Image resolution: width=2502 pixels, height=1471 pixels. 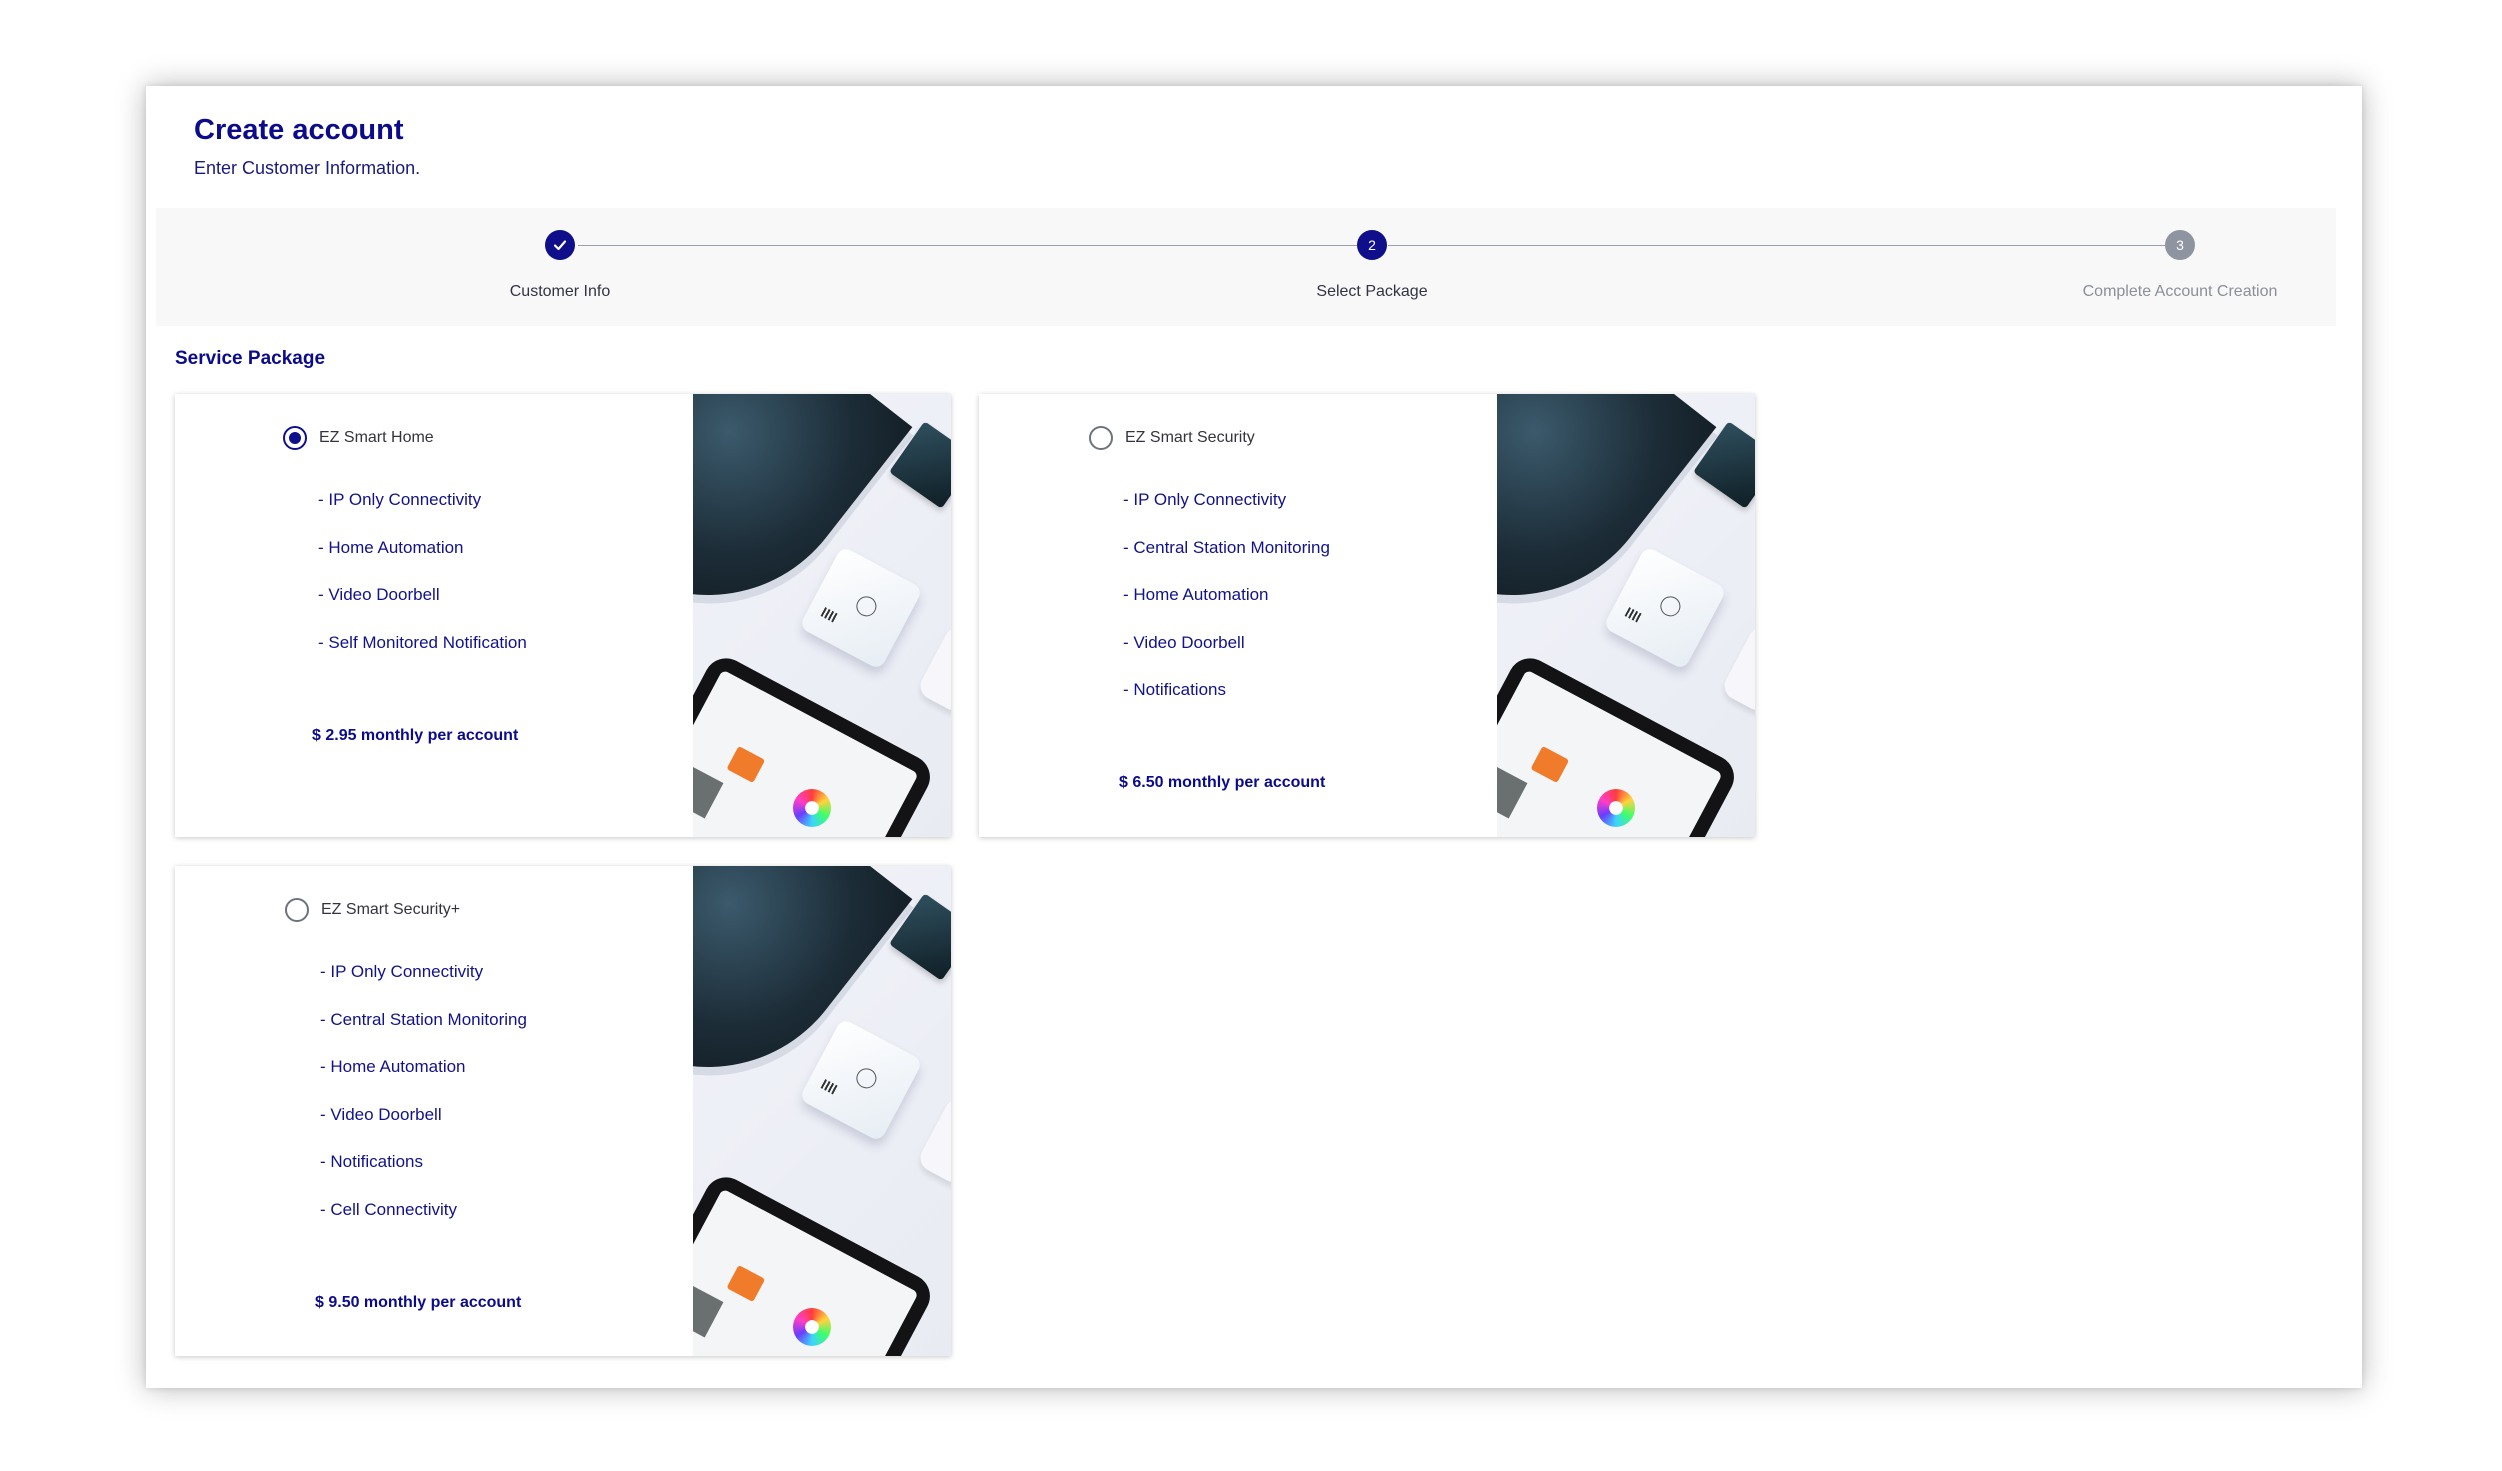 I want to click on page-title: Create account, so click(x=299, y=130).